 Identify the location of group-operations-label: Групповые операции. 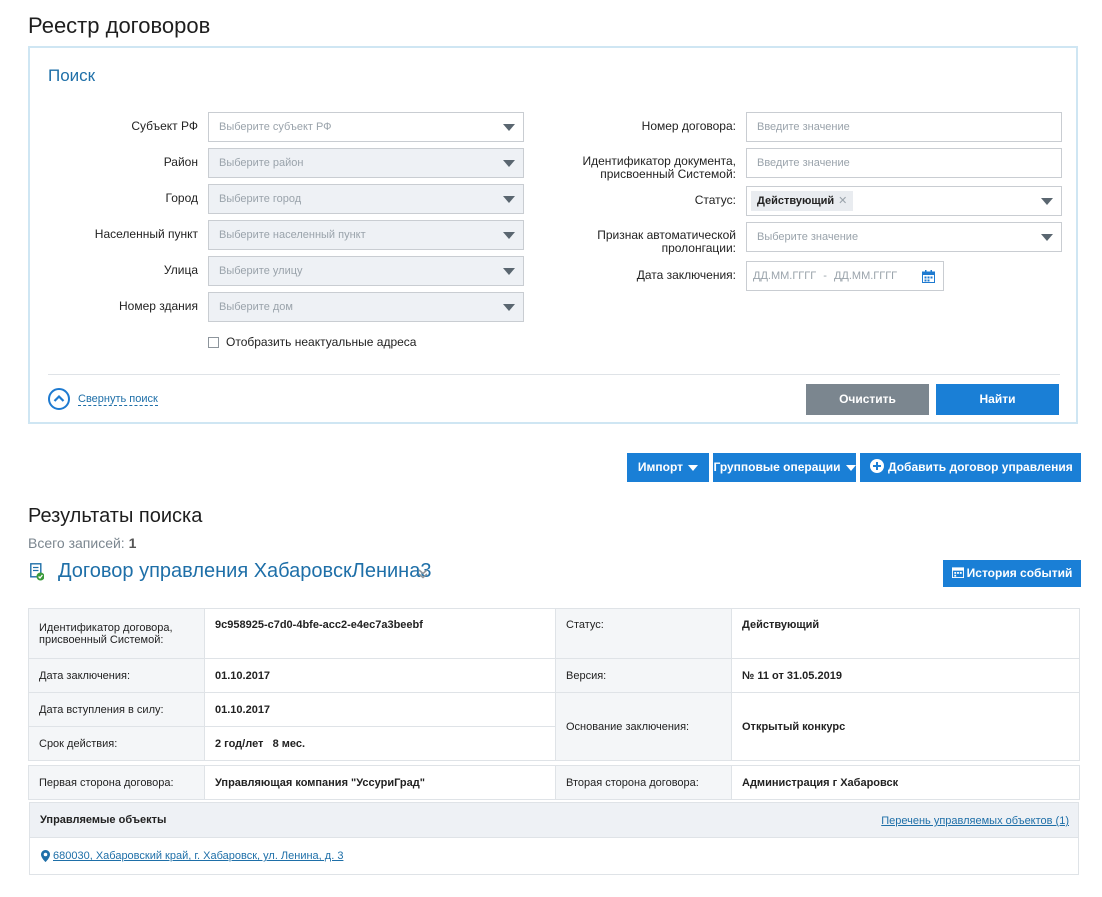
(777, 467).